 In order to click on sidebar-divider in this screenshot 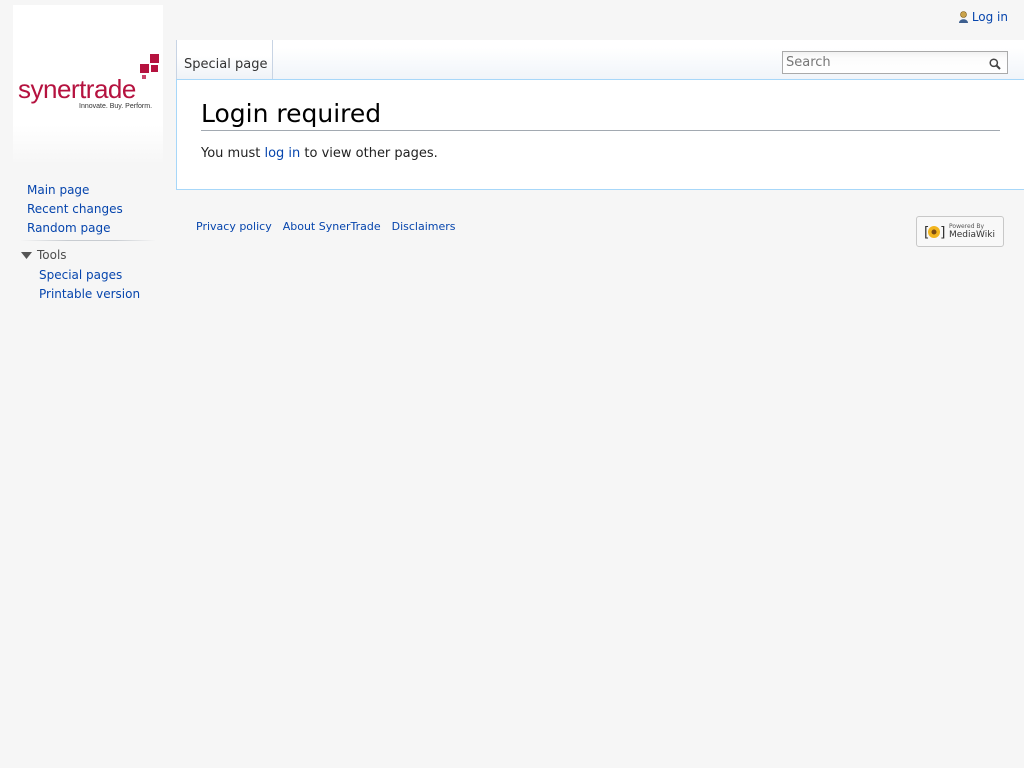, I will do `click(88, 240)`.